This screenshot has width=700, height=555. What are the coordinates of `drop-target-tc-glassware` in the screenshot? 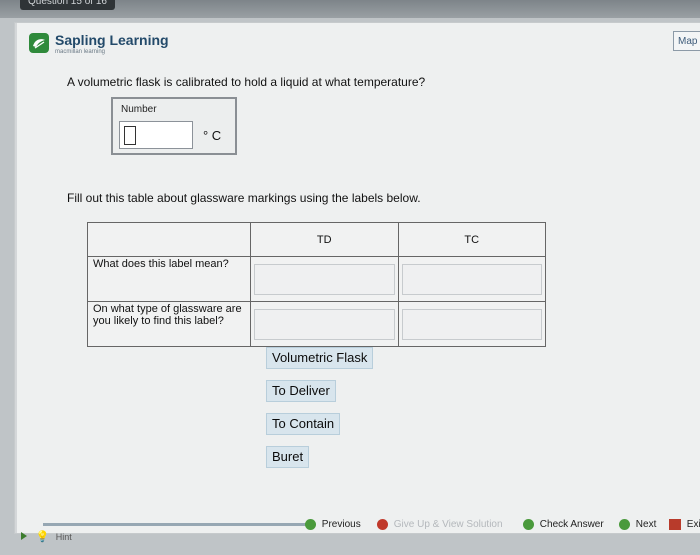 It's located at (471, 324).